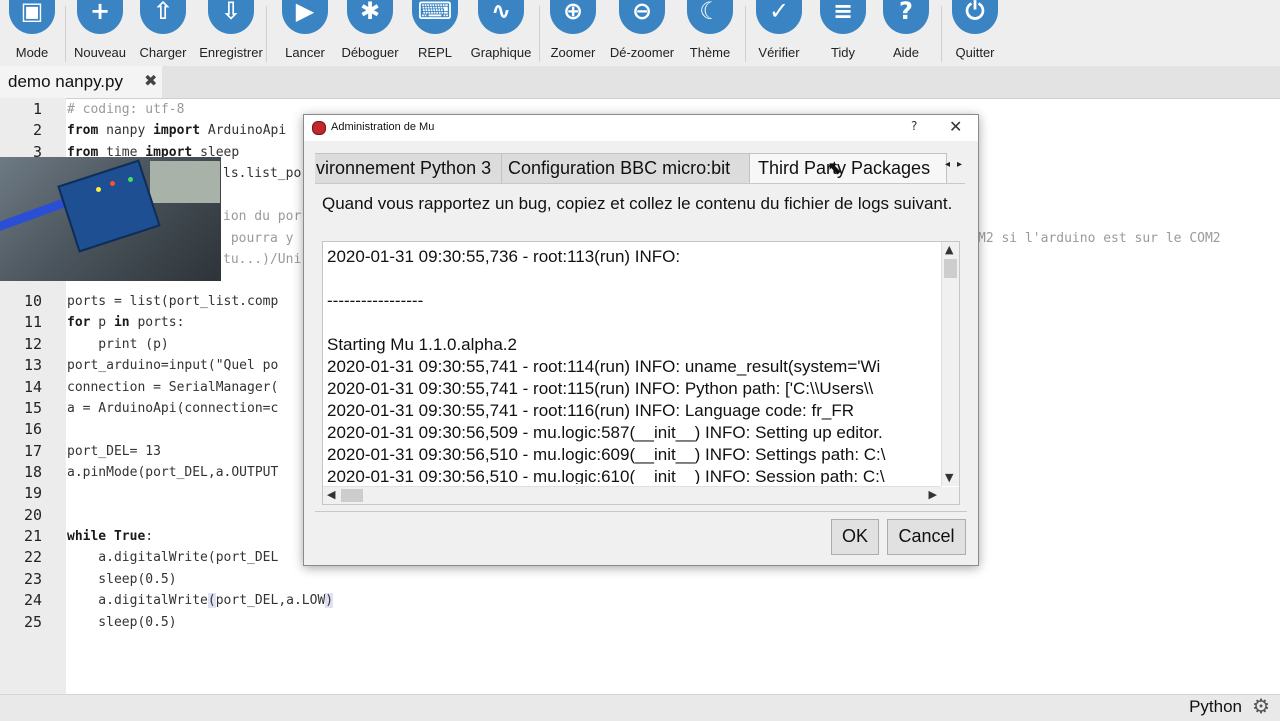 The width and height of the screenshot is (1280, 721). Describe the element at coordinates (121, 322) in the screenshot. I see `keyword: in` at that location.